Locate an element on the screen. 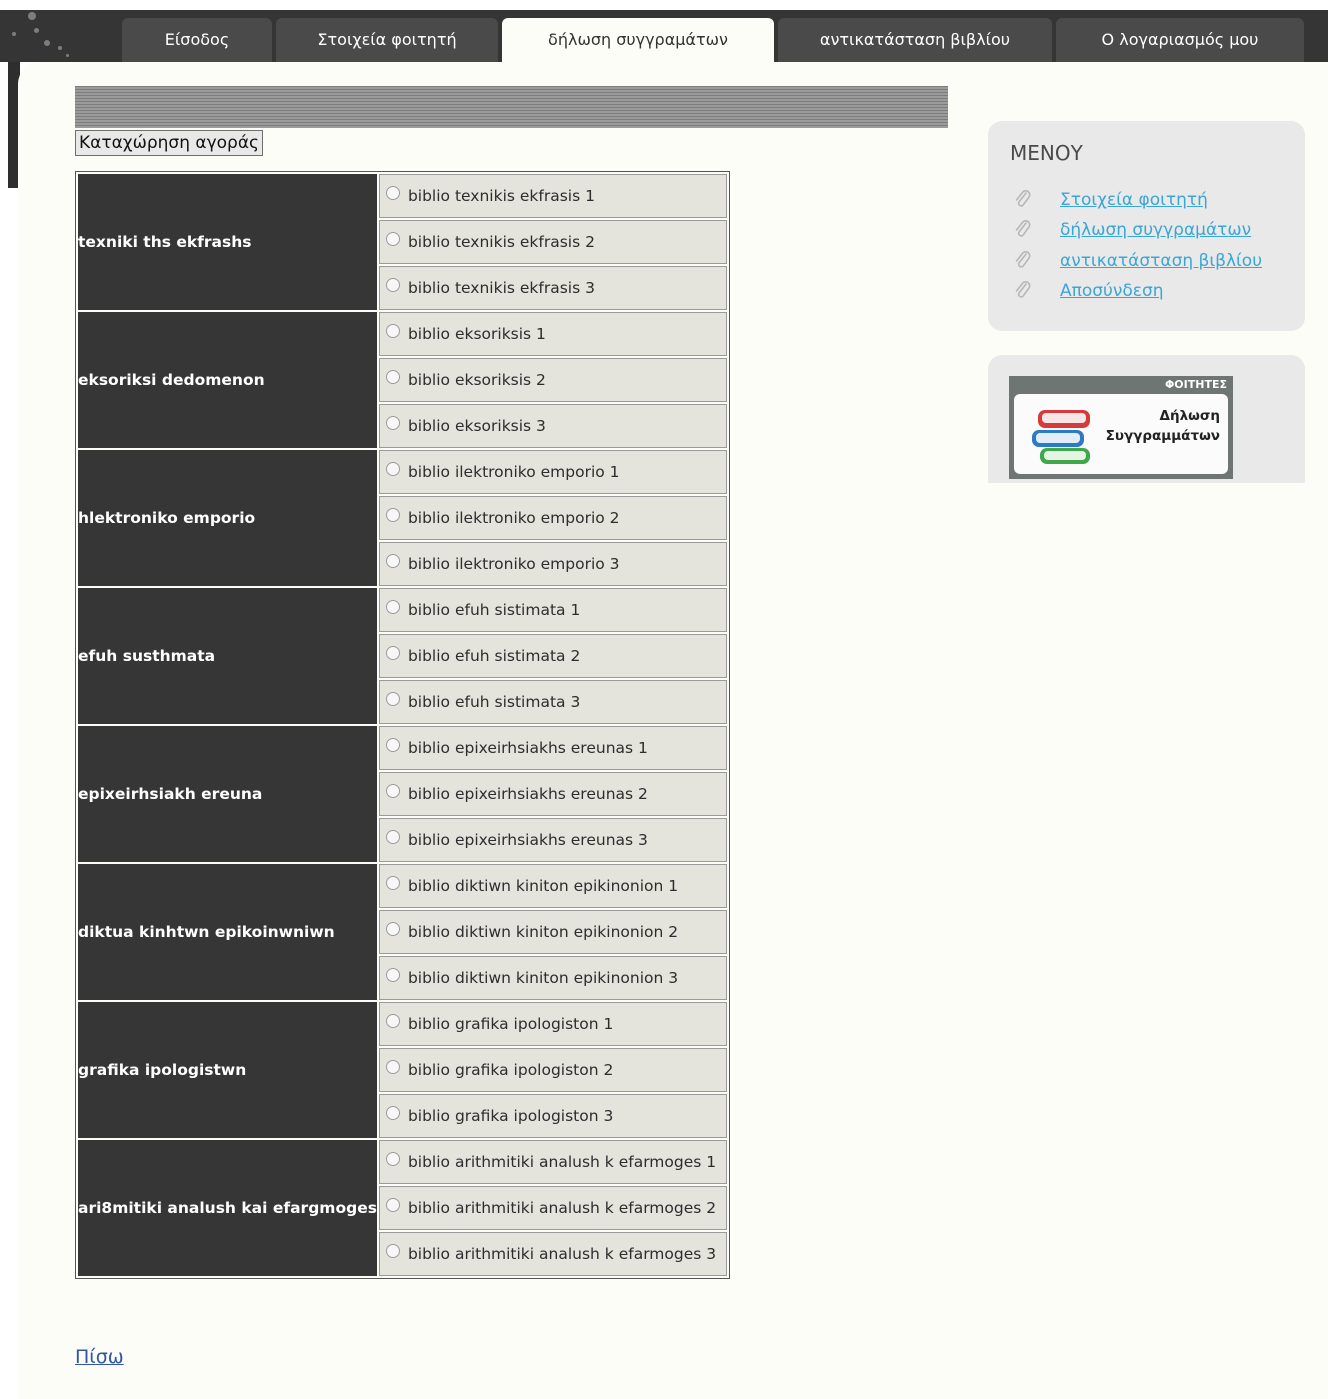 This screenshot has width=1328, height=1399. menu-item-logout: Αποσύνδεση is located at coordinates (1089, 291).